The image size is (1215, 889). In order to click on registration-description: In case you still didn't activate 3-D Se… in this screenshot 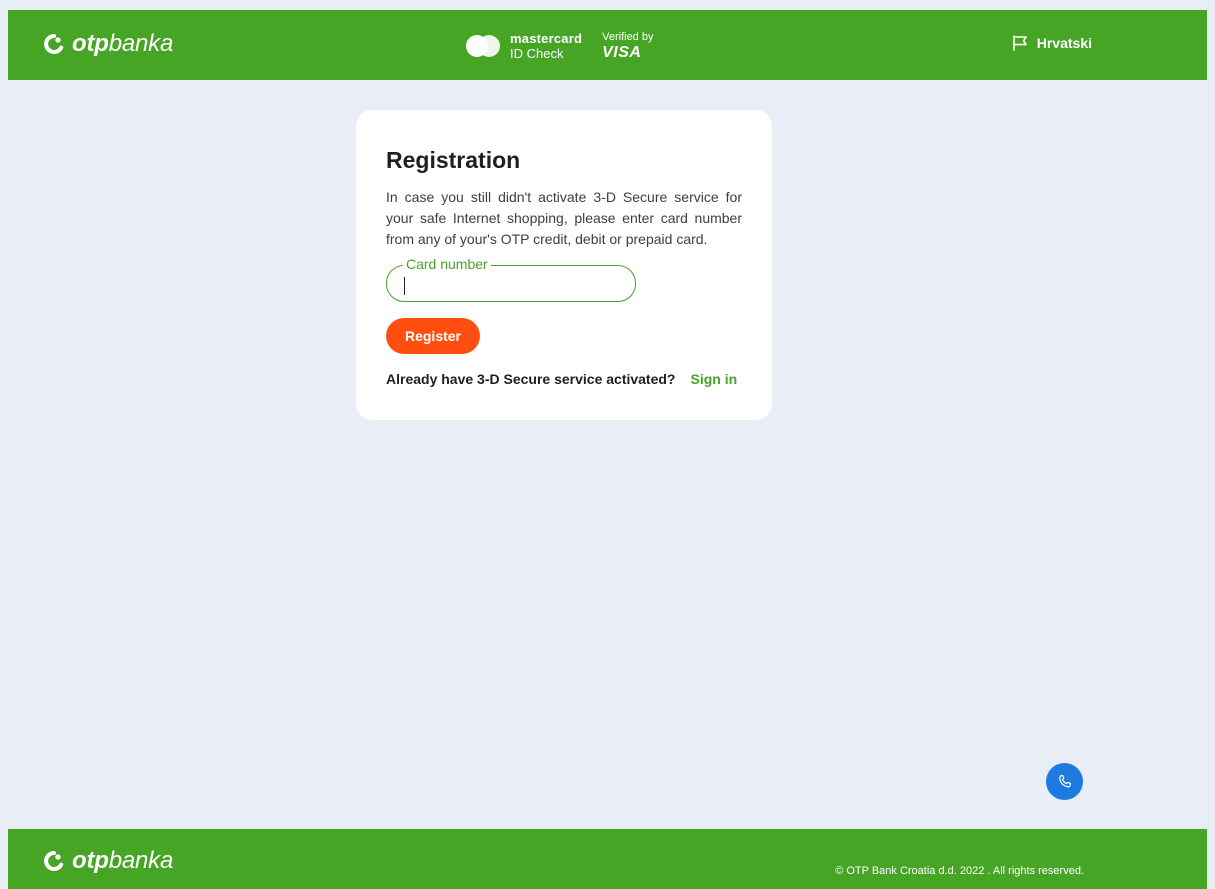, I will do `click(564, 218)`.